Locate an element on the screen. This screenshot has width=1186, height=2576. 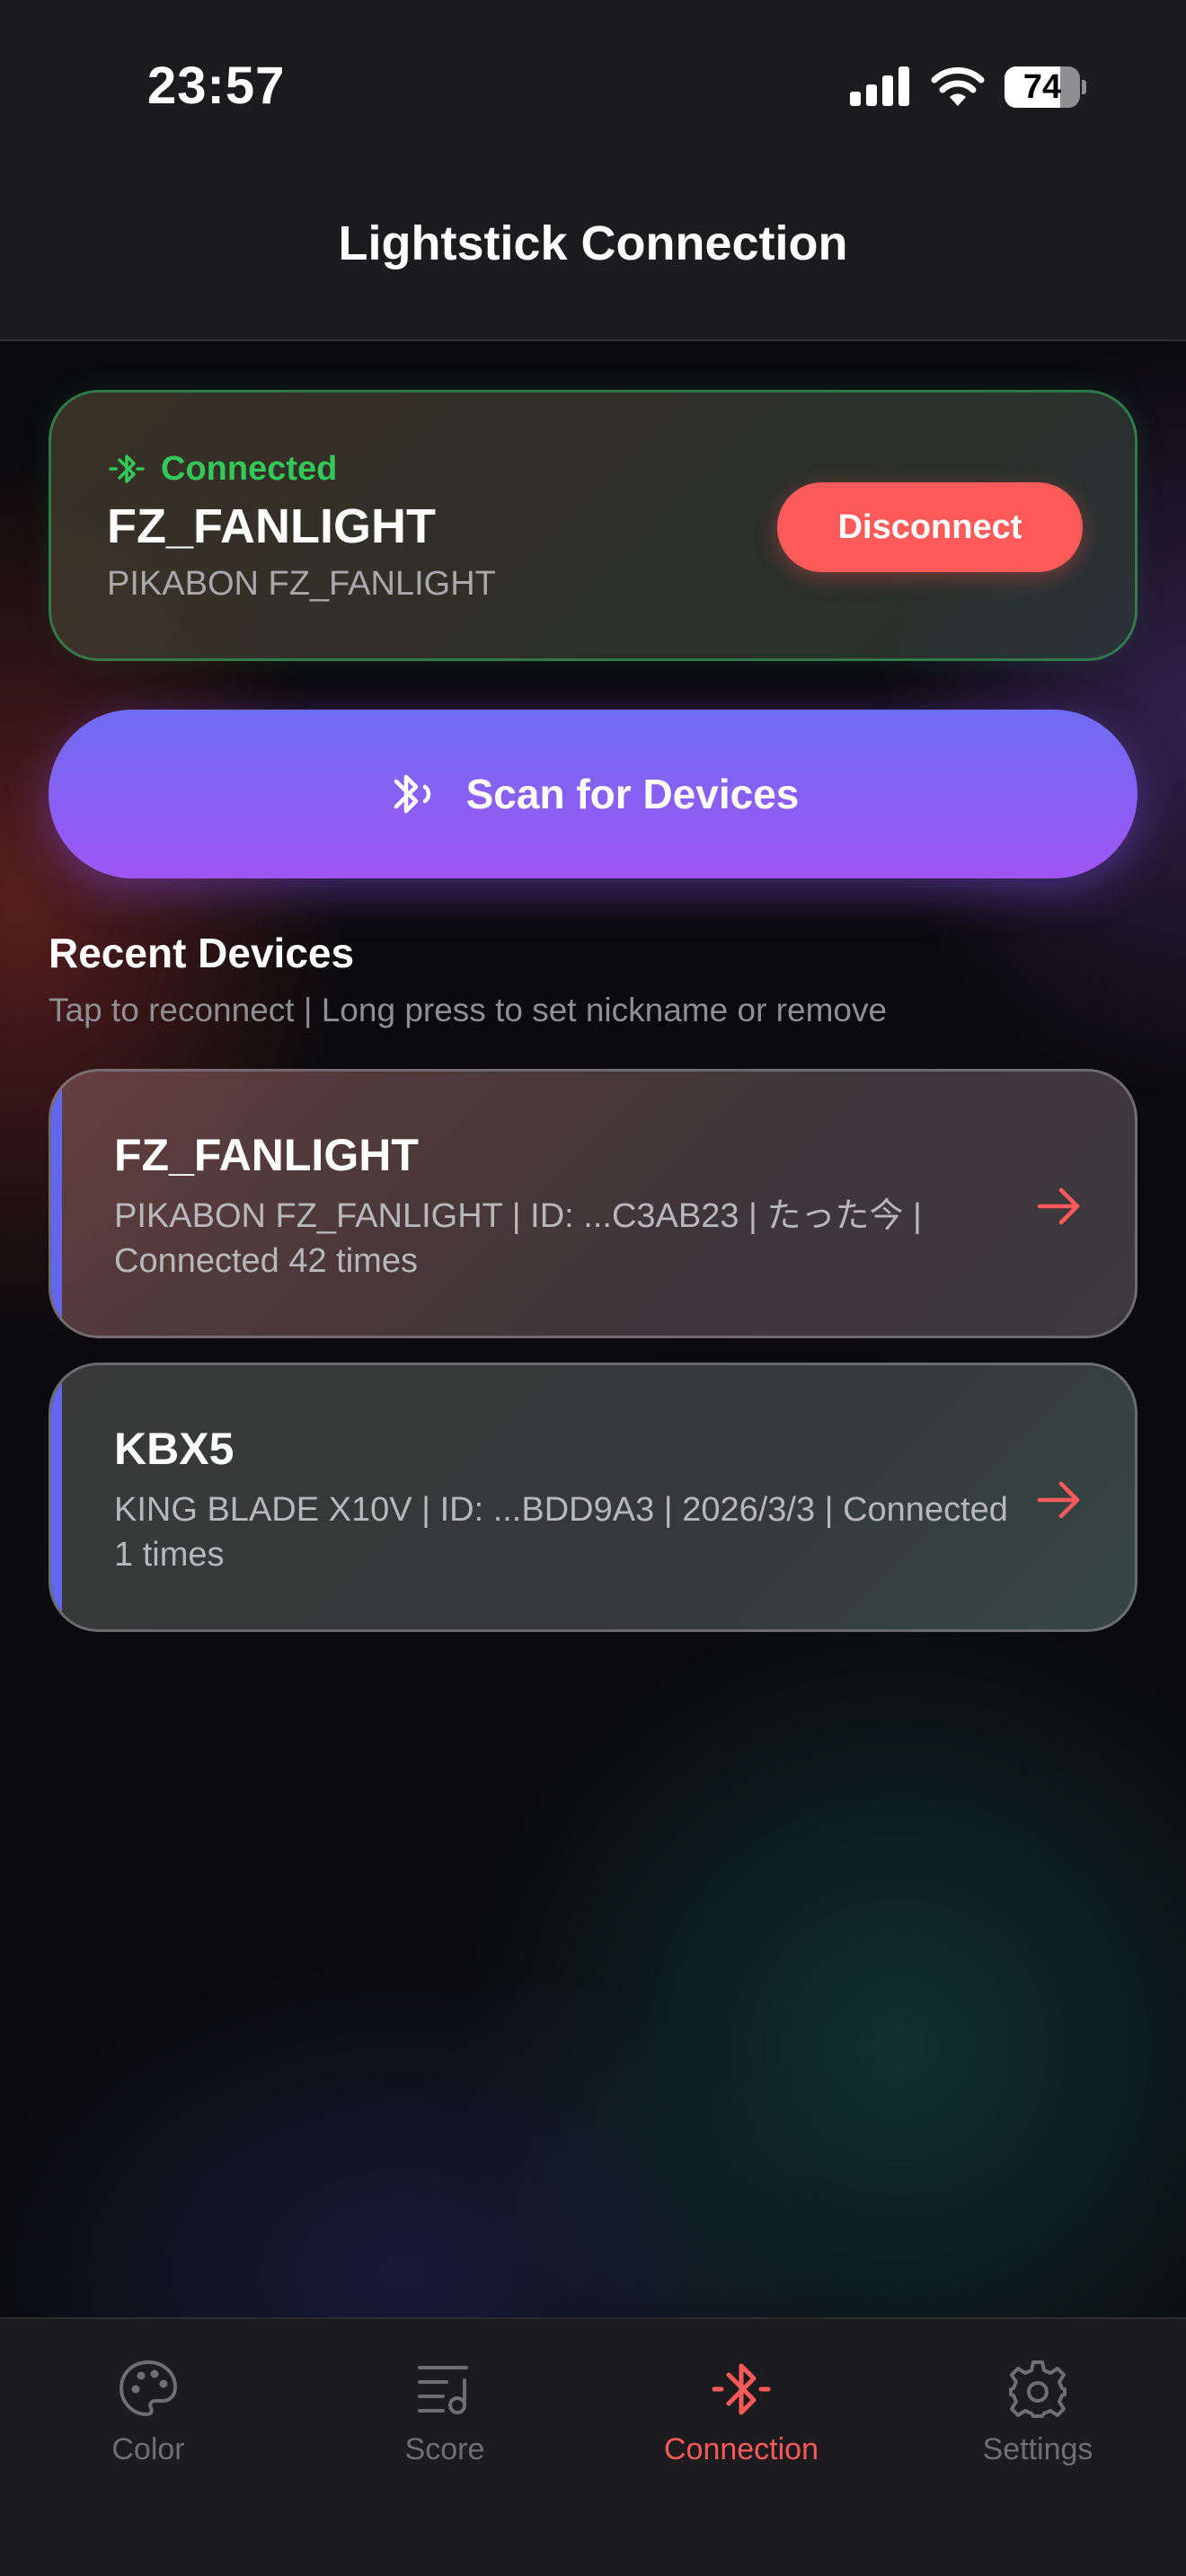
tab-label: Score is located at coordinates (444, 2449).